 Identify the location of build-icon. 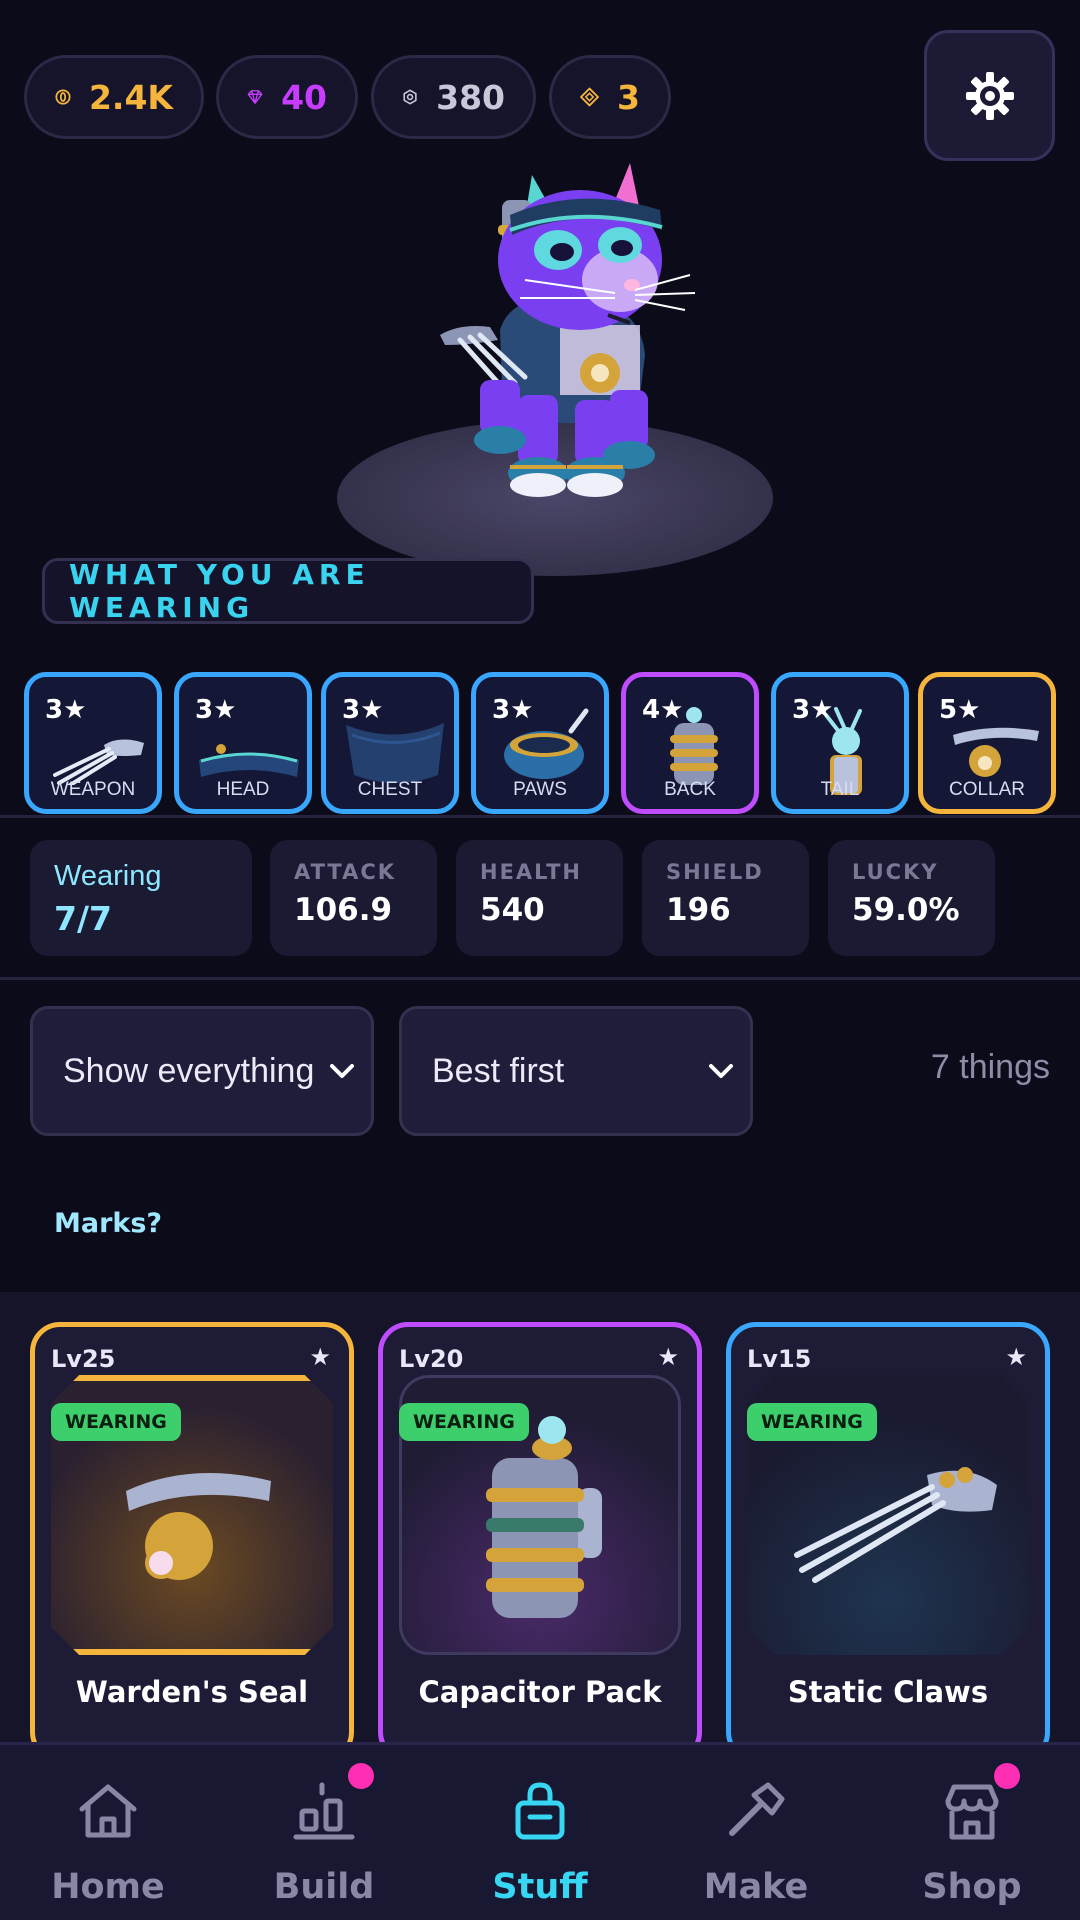
(324, 1811).